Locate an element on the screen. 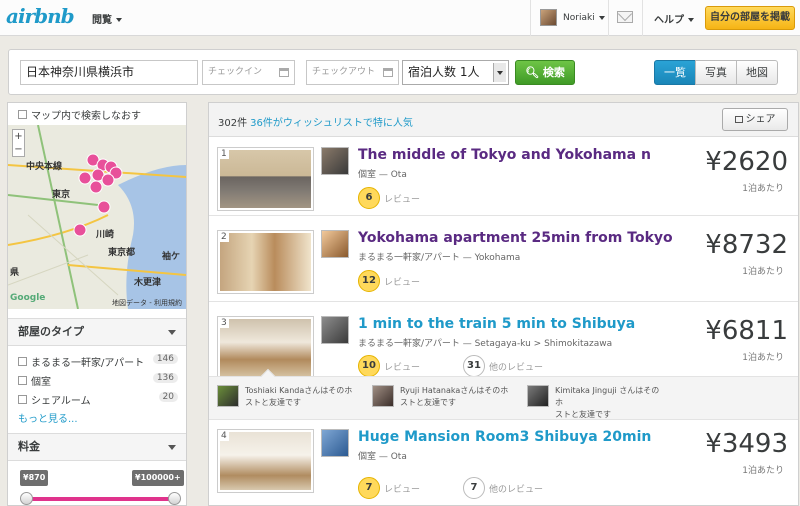 The height and width of the screenshot is (506, 800). header-divider is located at coordinates (642, 18).